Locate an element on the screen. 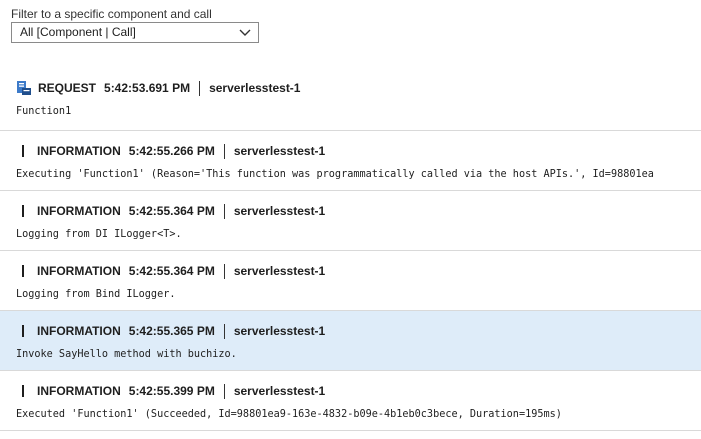 The height and width of the screenshot is (439, 701). log-timestamp: 5:42:55.365 PM is located at coordinates (171, 331).